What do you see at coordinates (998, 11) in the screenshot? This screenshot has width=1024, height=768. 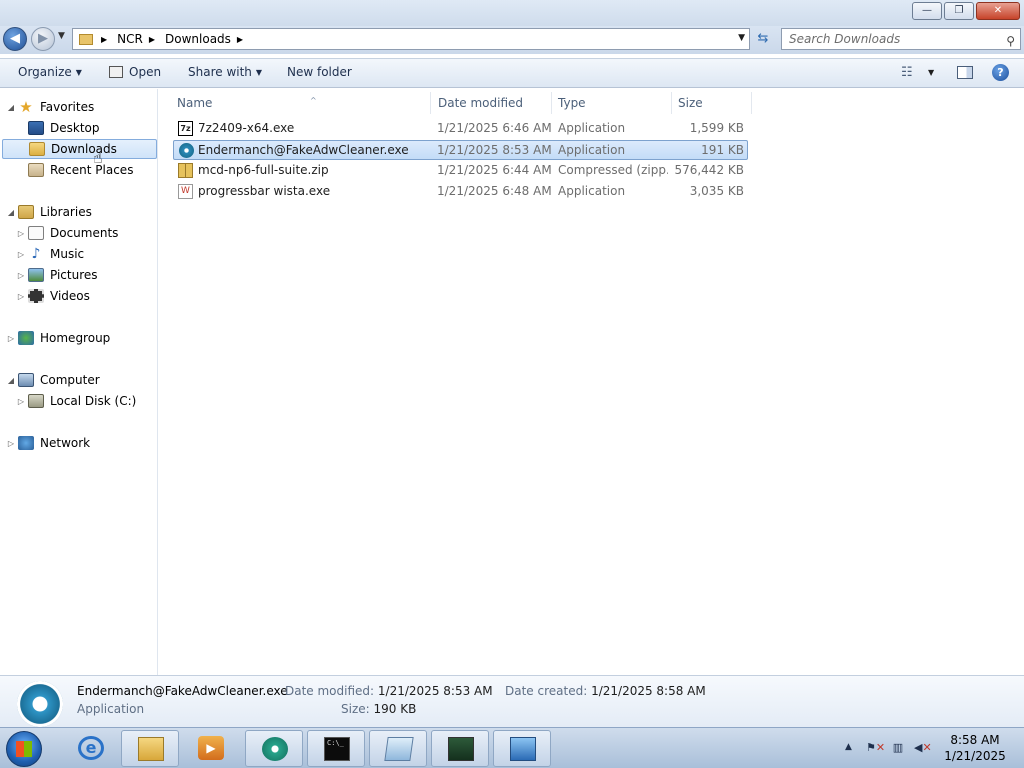 I see `close-button: ✕` at bounding box center [998, 11].